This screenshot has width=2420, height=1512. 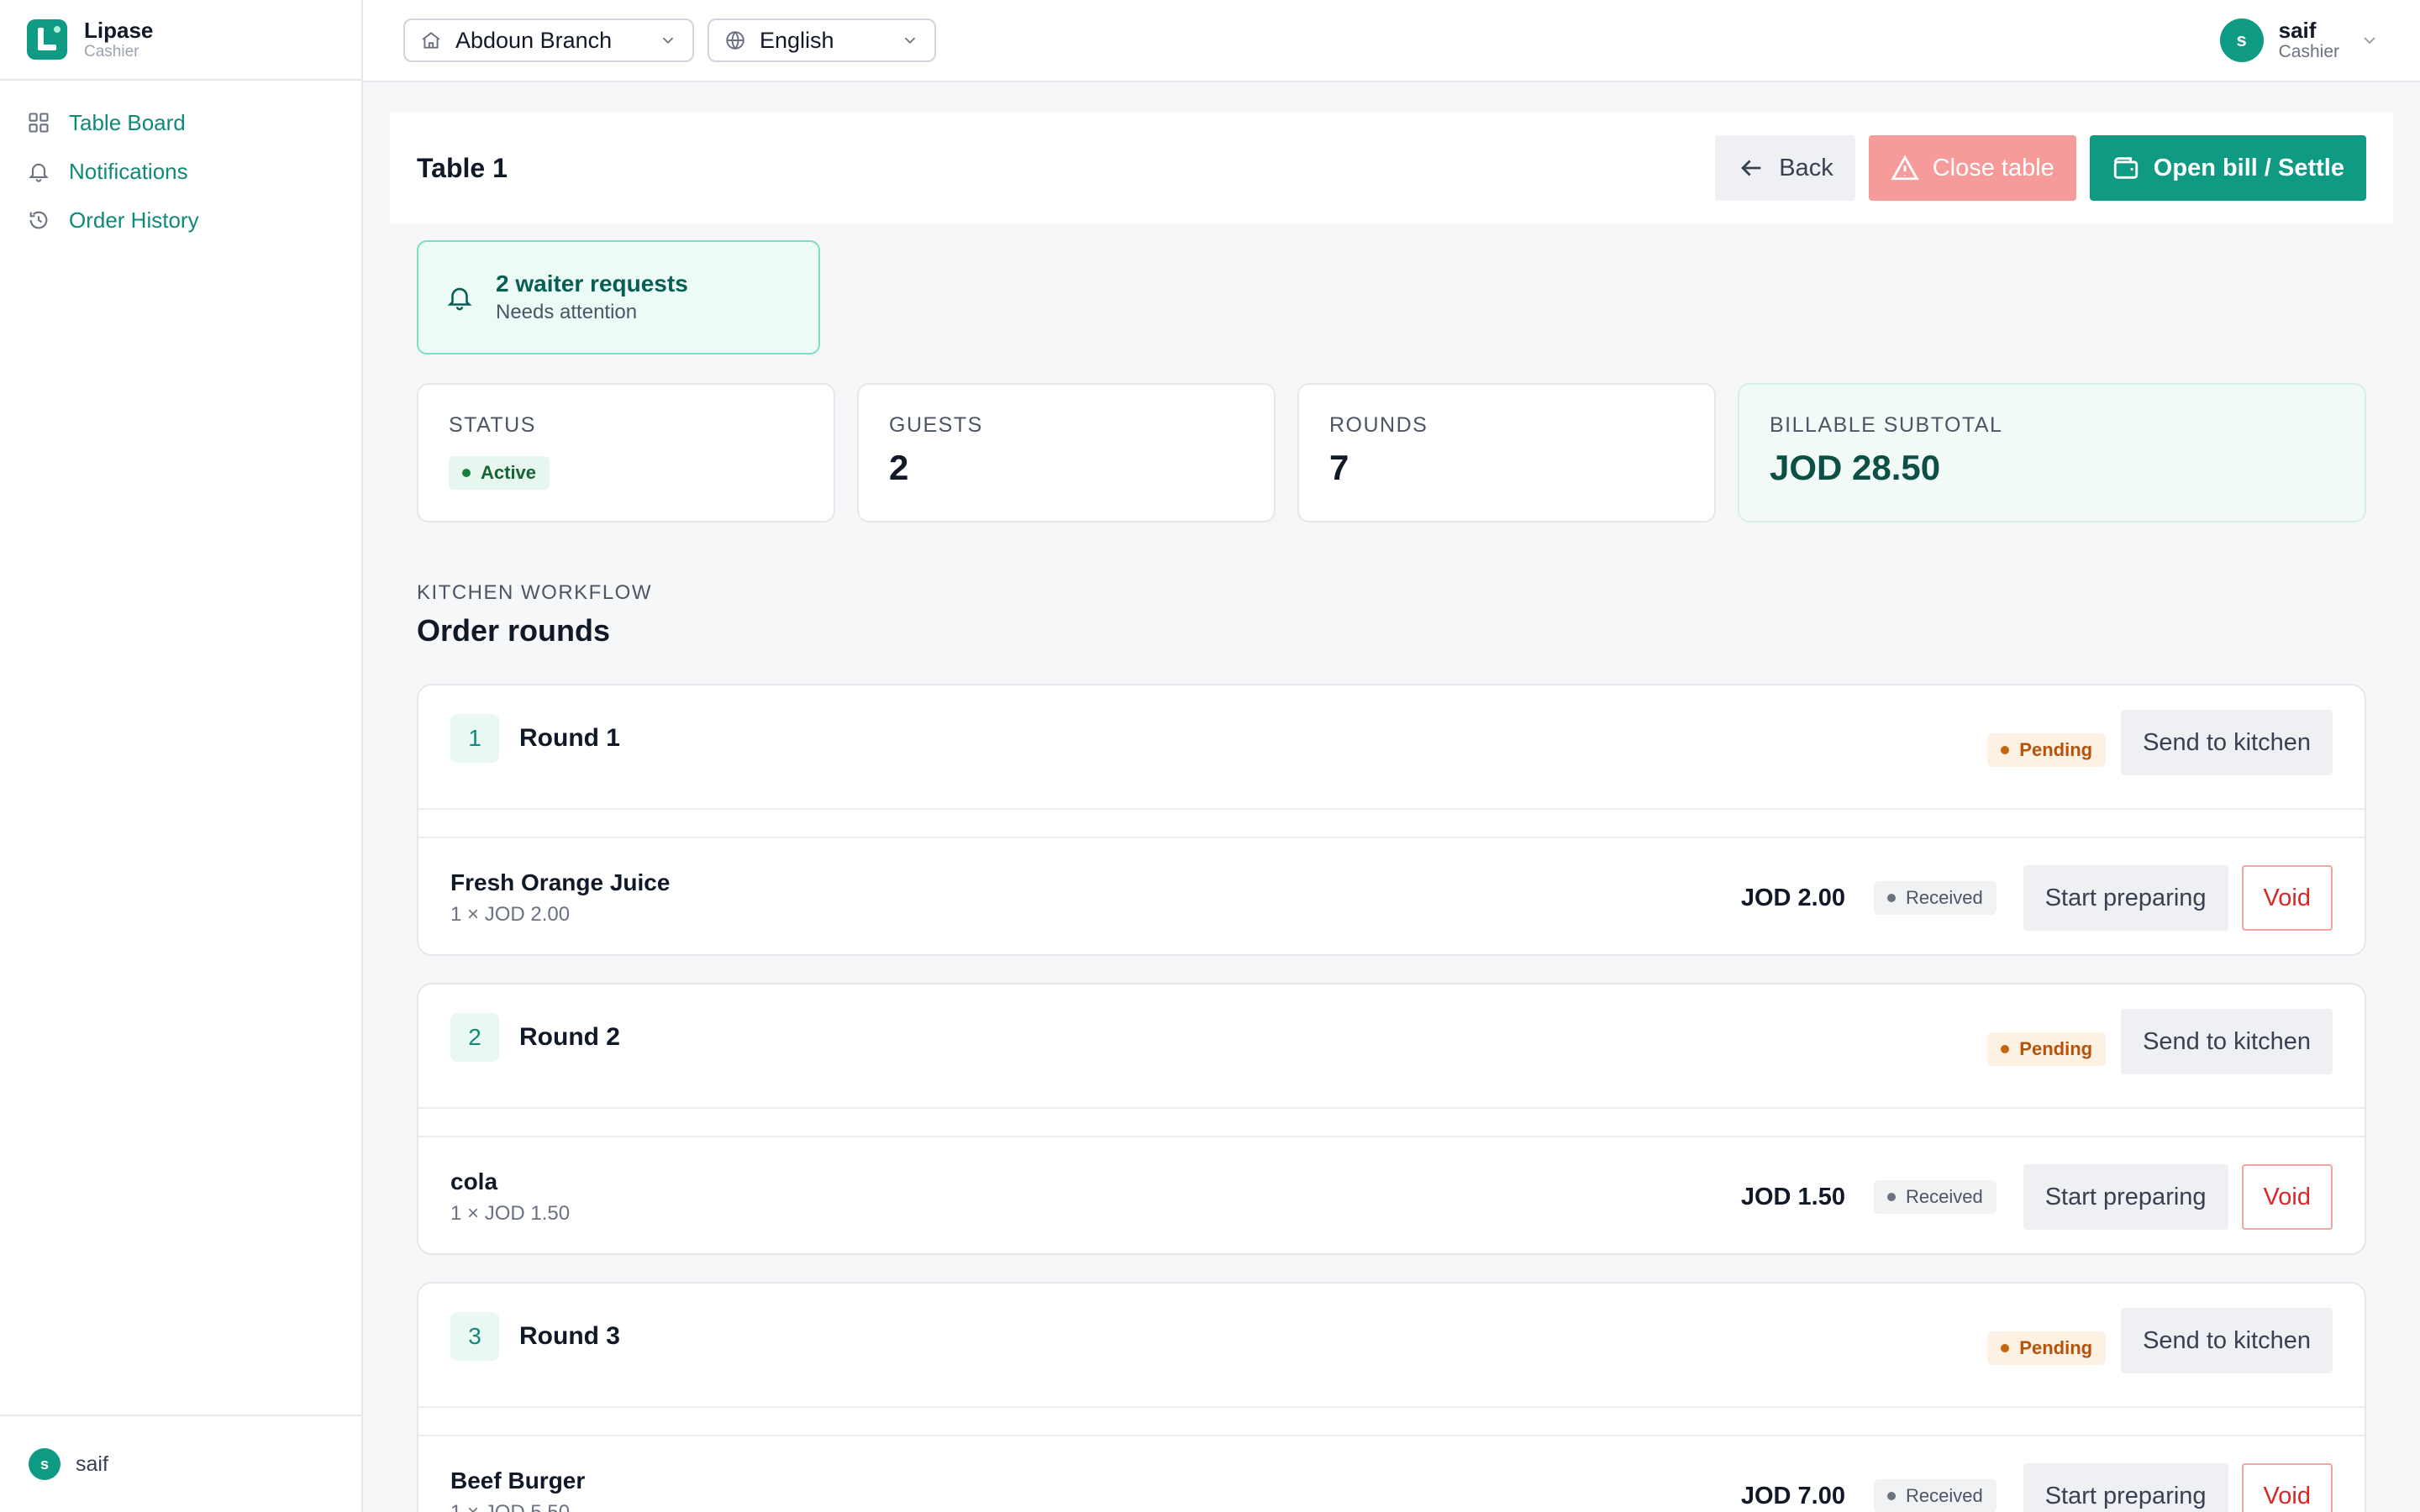 I want to click on rounds-value: 7, so click(x=1339, y=467).